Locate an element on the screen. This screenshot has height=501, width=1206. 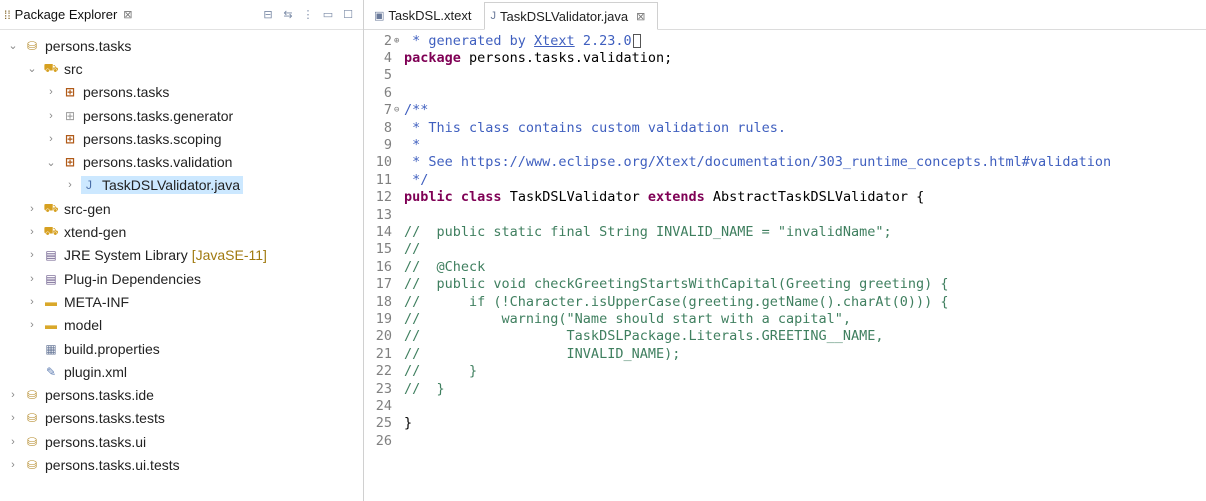
maximize-icon: ☐ is located at coordinates (348, 15).